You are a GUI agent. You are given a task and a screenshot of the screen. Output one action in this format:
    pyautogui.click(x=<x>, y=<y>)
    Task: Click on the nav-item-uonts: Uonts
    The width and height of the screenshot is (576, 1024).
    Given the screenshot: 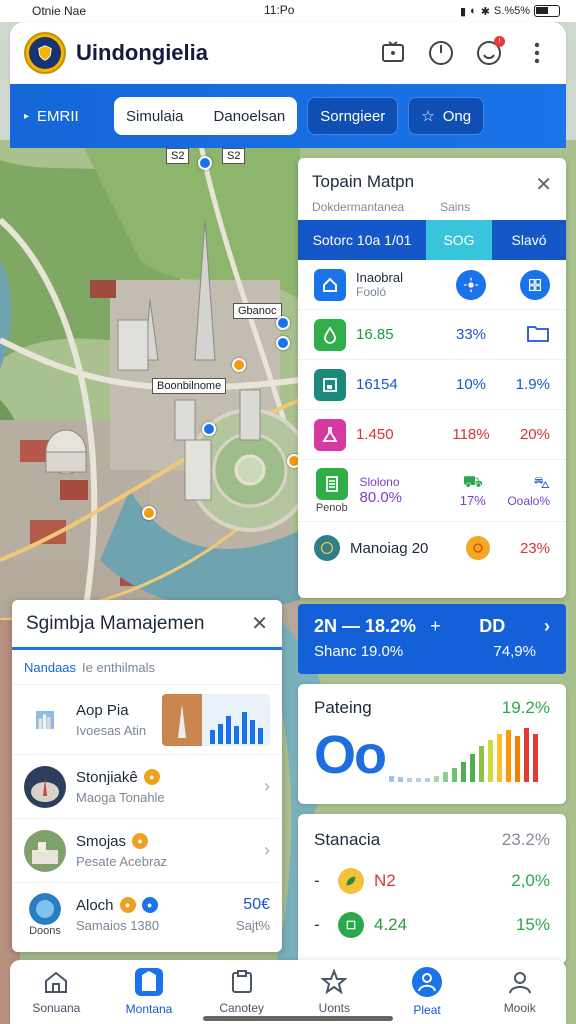 What is the action you would take?
    pyautogui.click(x=334, y=992)
    